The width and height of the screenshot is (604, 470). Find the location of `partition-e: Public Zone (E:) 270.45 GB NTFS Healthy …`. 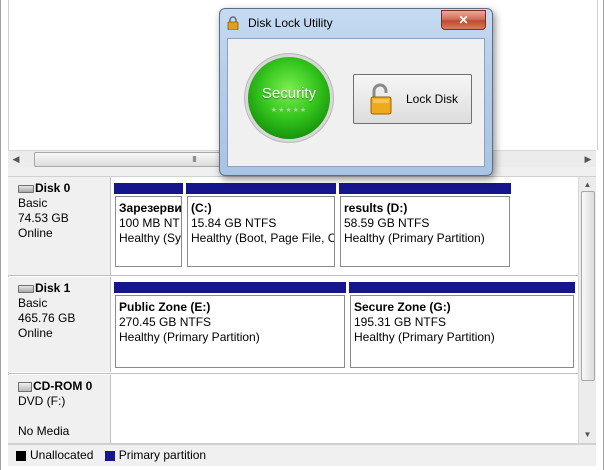

partition-e: Public Zone (E:) 270.45 GB NTFS Healthy … is located at coordinates (230, 325).